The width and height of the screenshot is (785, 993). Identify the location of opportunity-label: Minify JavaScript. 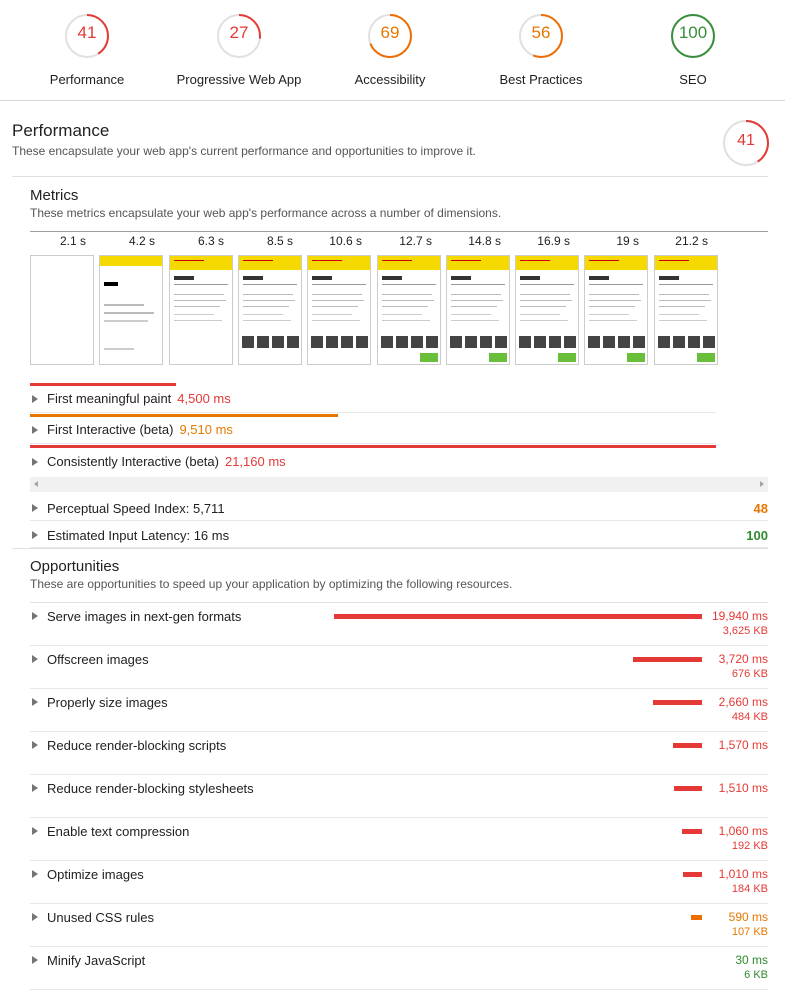
(96, 960).